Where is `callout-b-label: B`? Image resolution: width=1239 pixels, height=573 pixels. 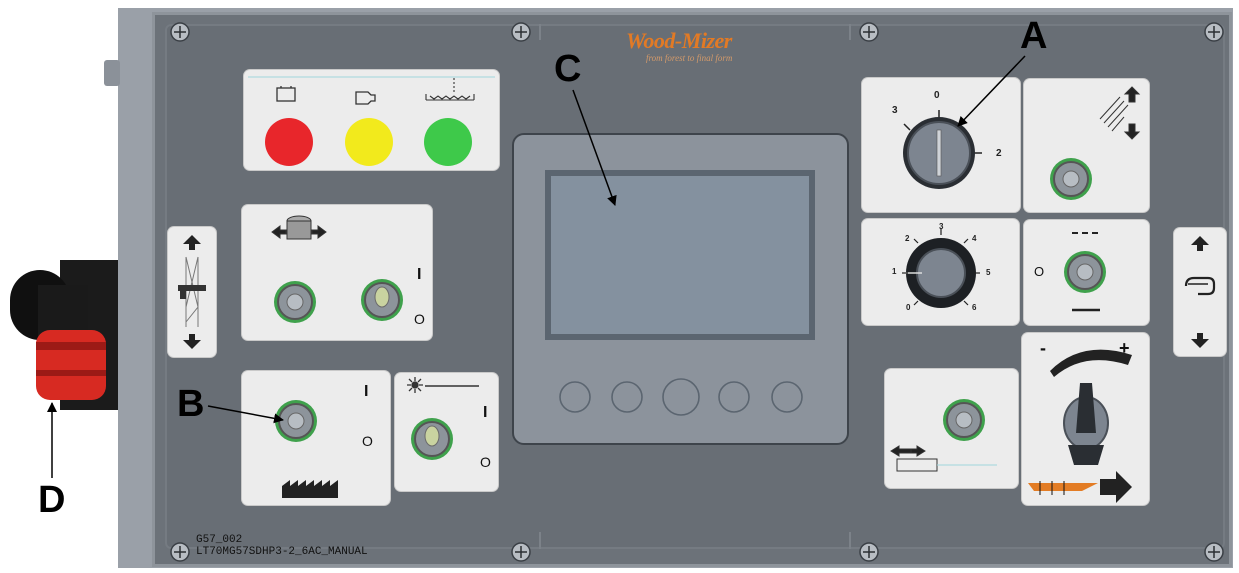 callout-b-label: B is located at coordinates (191, 404).